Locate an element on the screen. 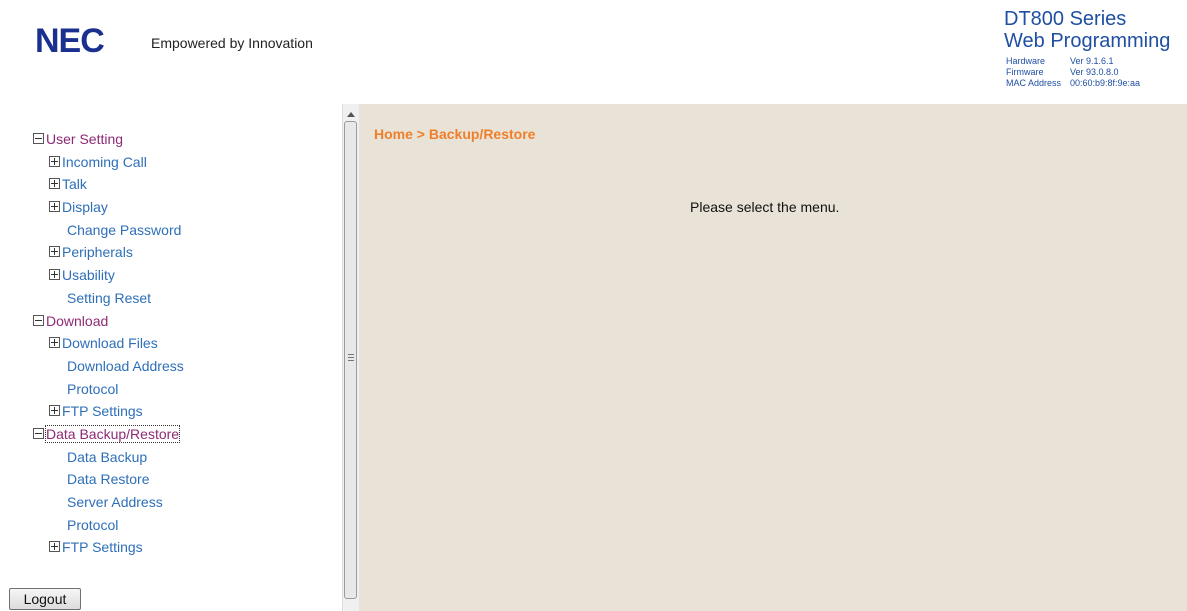 Image resolution: width=1187 pixels, height=611 pixels. menu-ftp-settings: FTP Settings is located at coordinates (108, 411).